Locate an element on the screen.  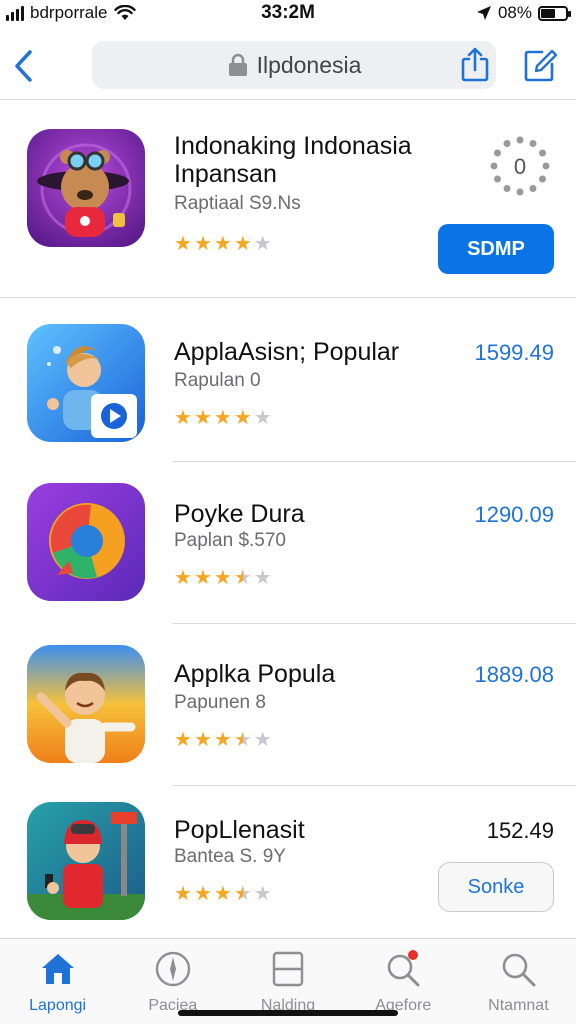
app-price: 1599.49 is located at coordinates (514, 353).